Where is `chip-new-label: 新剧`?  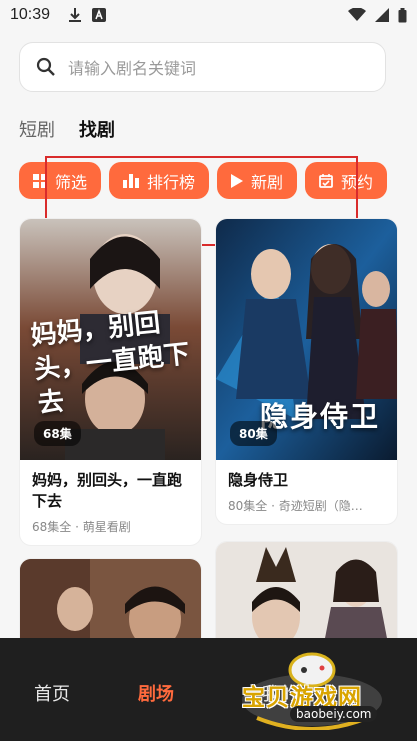
chip-new-label: 新剧 is located at coordinates (267, 182).